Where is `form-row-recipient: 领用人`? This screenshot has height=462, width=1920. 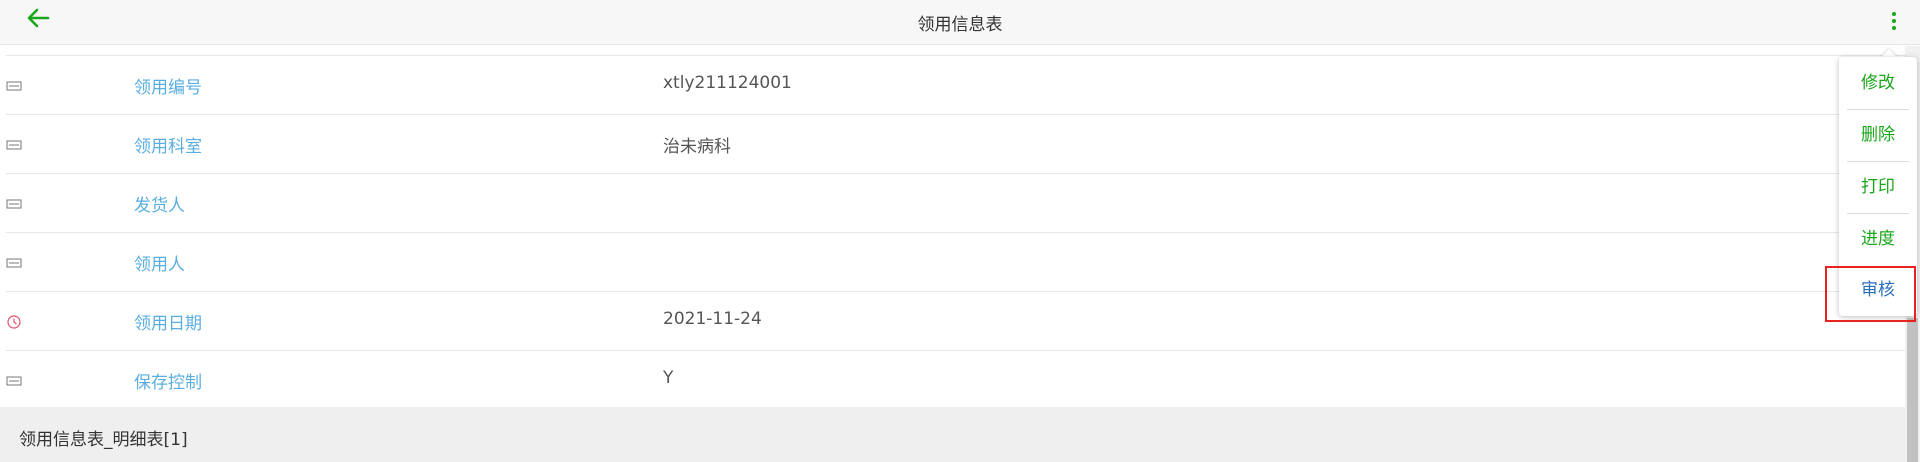
form-row-recipient: 领用人 is located at coordinates (955, 262).